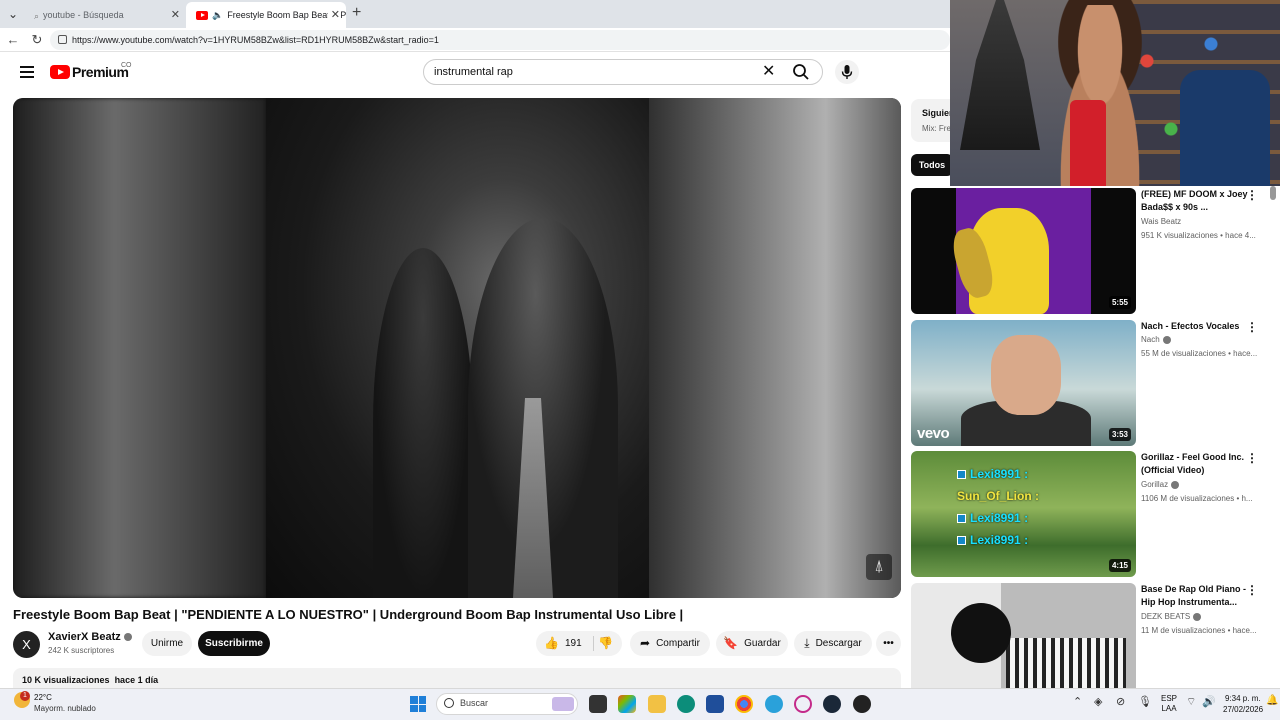 Image resolution: width=1280 pixels, height=720 pixels. I want to click on channel-avatar: X, so click(26, 644).